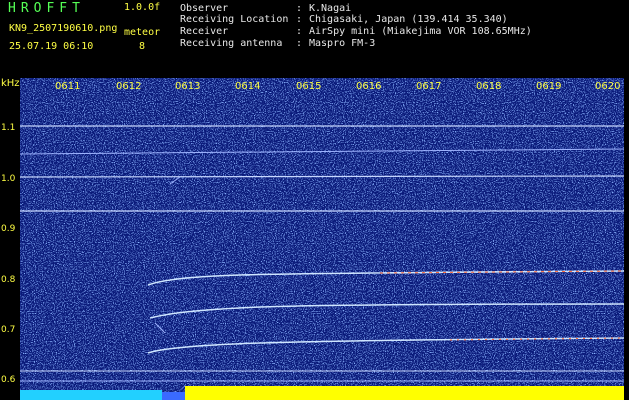 The height and width of the screenshot is (400, 629). Describe the element at coordinates (248, 86) in the screenshot. I see `x-tick-label: 0614` at that location.